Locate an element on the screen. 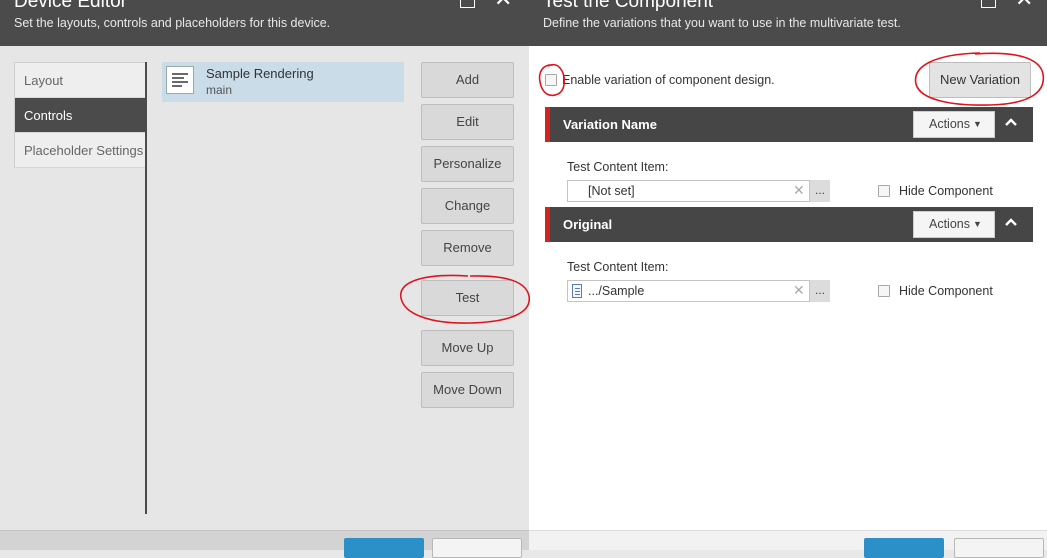 The height and width of the screenshot is (558, 1047). dialog-title: Device Editor is located at coordinates (70, 6).